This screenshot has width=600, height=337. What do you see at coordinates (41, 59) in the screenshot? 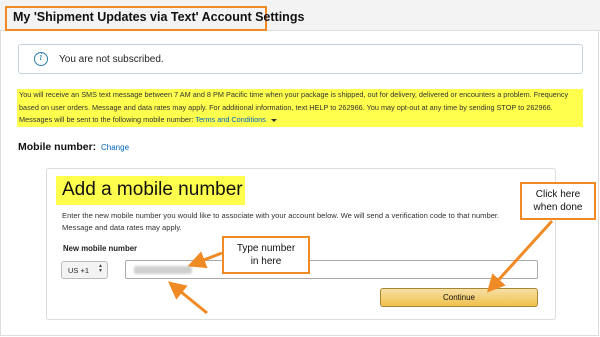
I see `info-icon: i` at bounding box center [41, 59].